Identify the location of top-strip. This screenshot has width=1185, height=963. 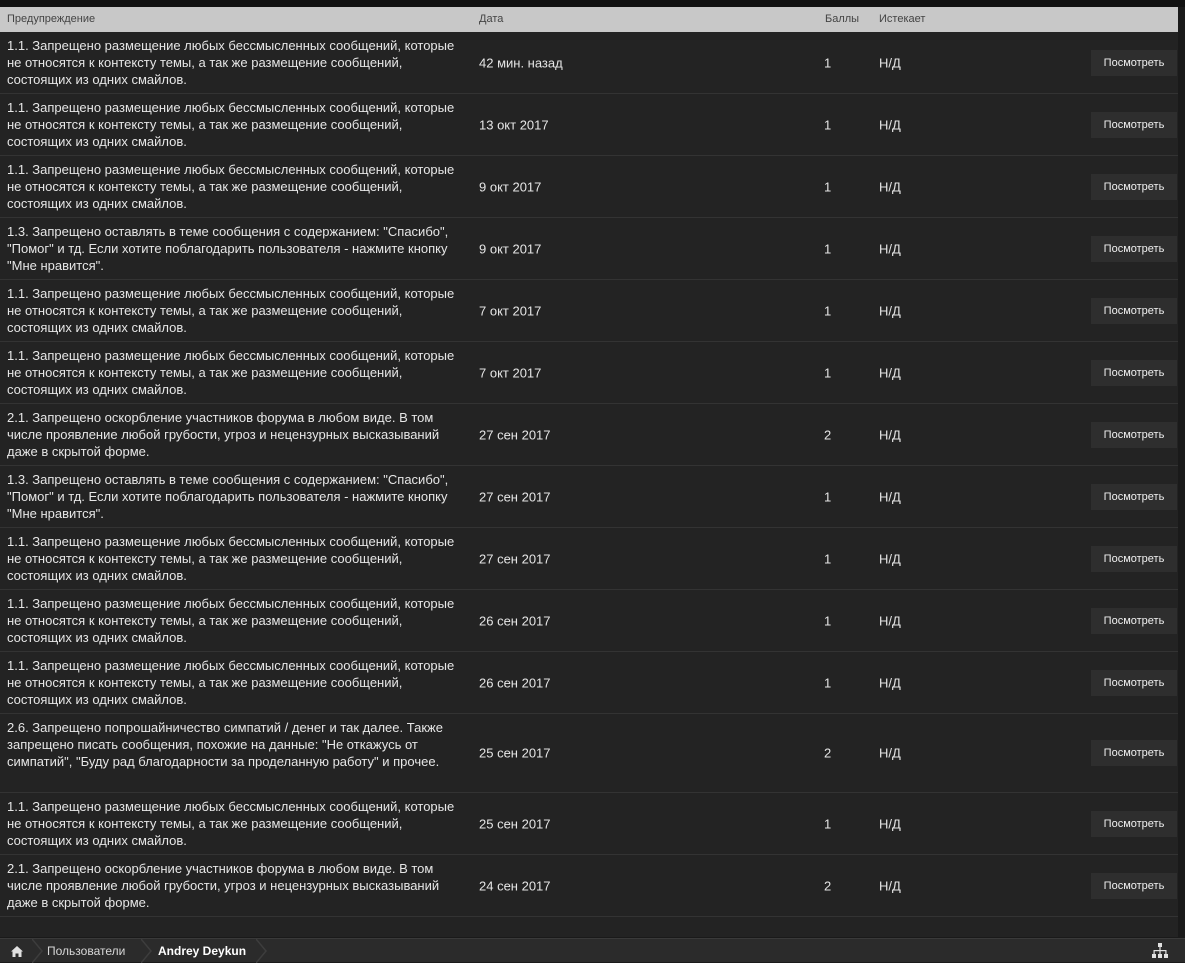
(592, 3).